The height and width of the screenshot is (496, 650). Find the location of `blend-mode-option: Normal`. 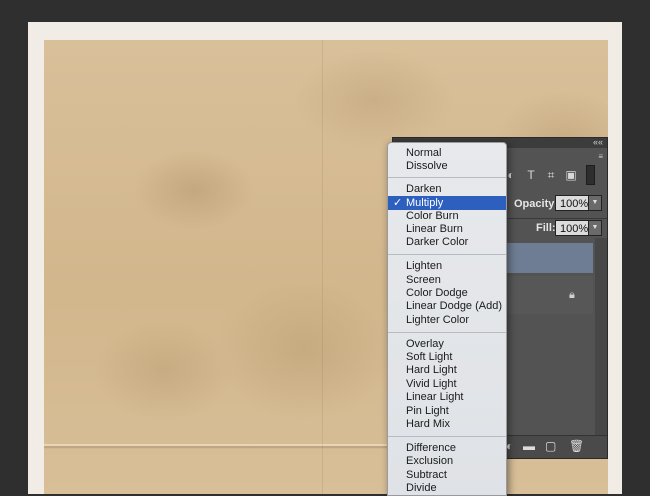

blend-mode-option: Normal is located at coordinates (447, 153).